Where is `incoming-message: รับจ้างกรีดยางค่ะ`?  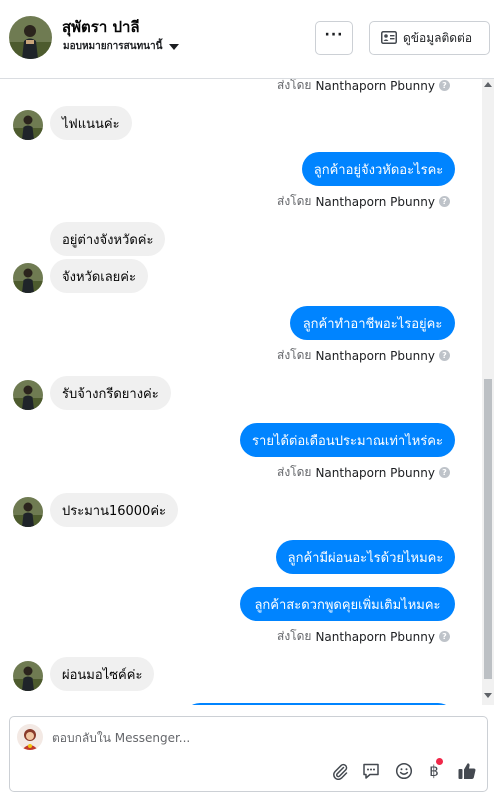 incoming-message: รับจ้างกรีดยางค่ะ is located at coordinates (110, 393).